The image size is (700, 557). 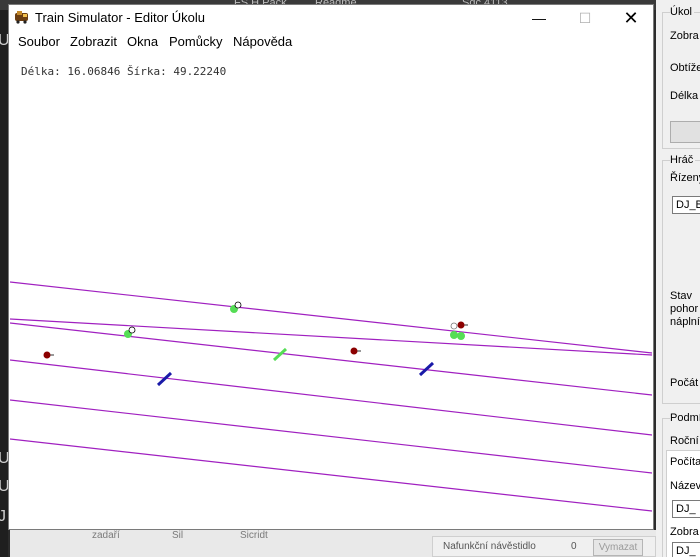 I want to click on start-label: Počát, so click(x=684, y=383).